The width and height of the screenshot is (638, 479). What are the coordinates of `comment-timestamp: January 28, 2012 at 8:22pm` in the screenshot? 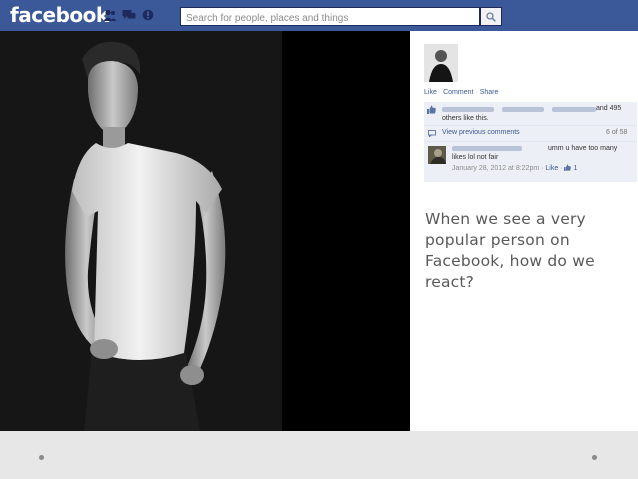 It's located at (495, 168).